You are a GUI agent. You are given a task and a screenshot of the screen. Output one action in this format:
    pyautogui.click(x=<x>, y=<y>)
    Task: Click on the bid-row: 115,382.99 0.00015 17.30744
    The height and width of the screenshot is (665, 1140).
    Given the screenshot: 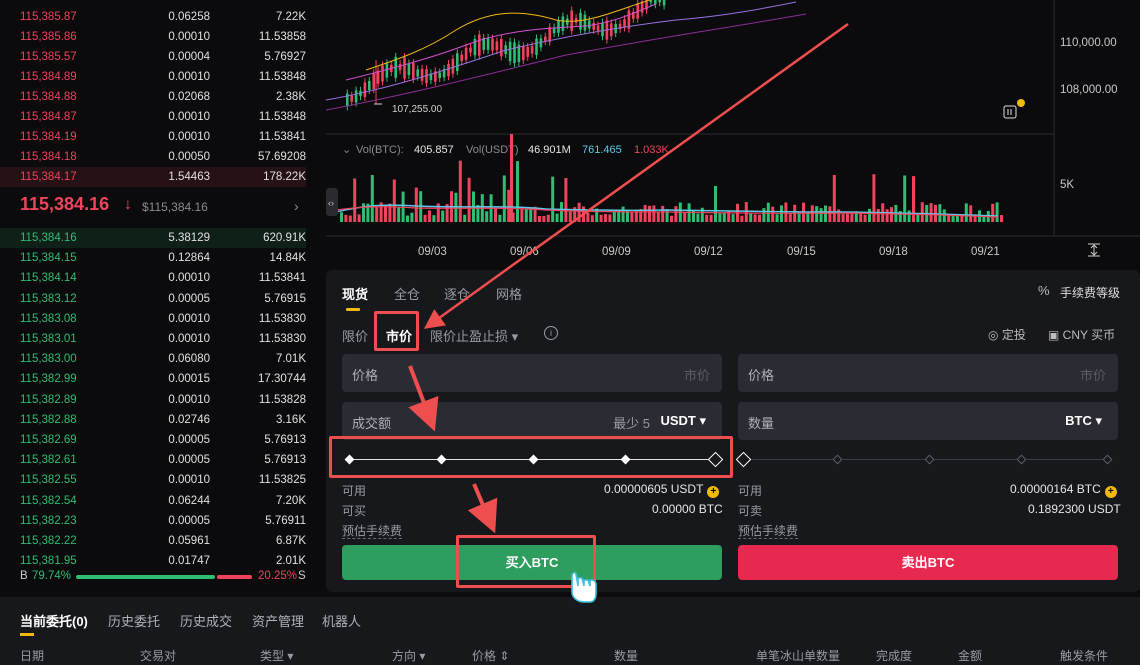 What is the action you would take?
    pyautogui.click(x=159, y=379)
    